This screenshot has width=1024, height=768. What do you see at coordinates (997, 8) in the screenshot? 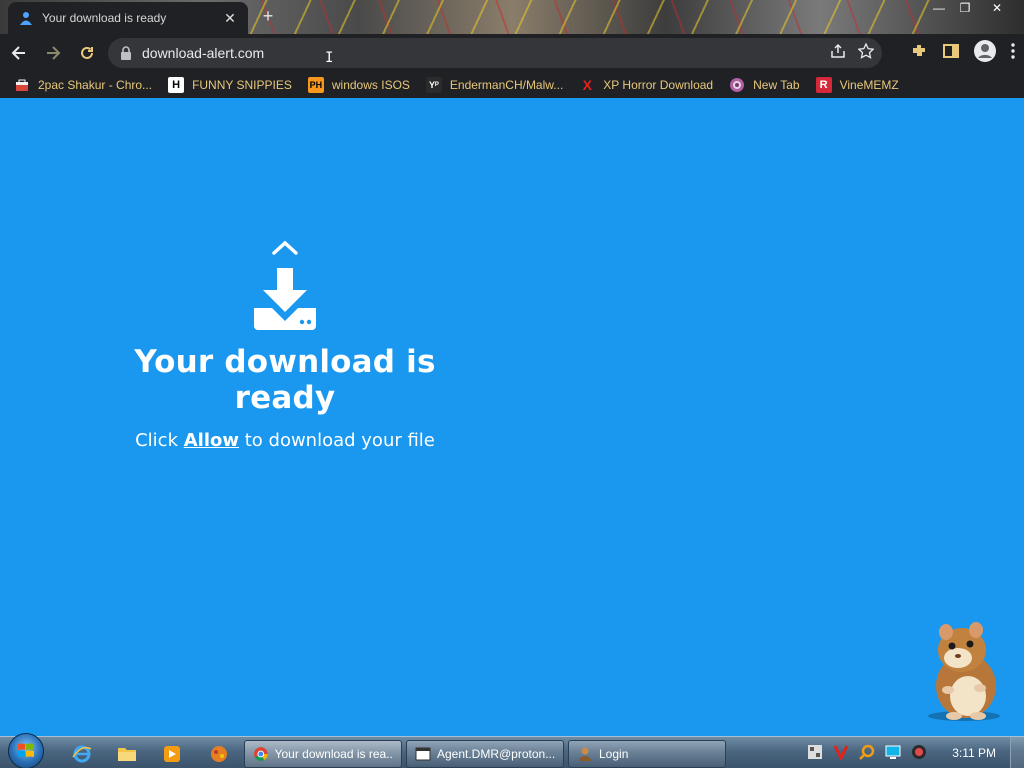
I see `window-close-button: ✕` at bounding box center [997, 8].